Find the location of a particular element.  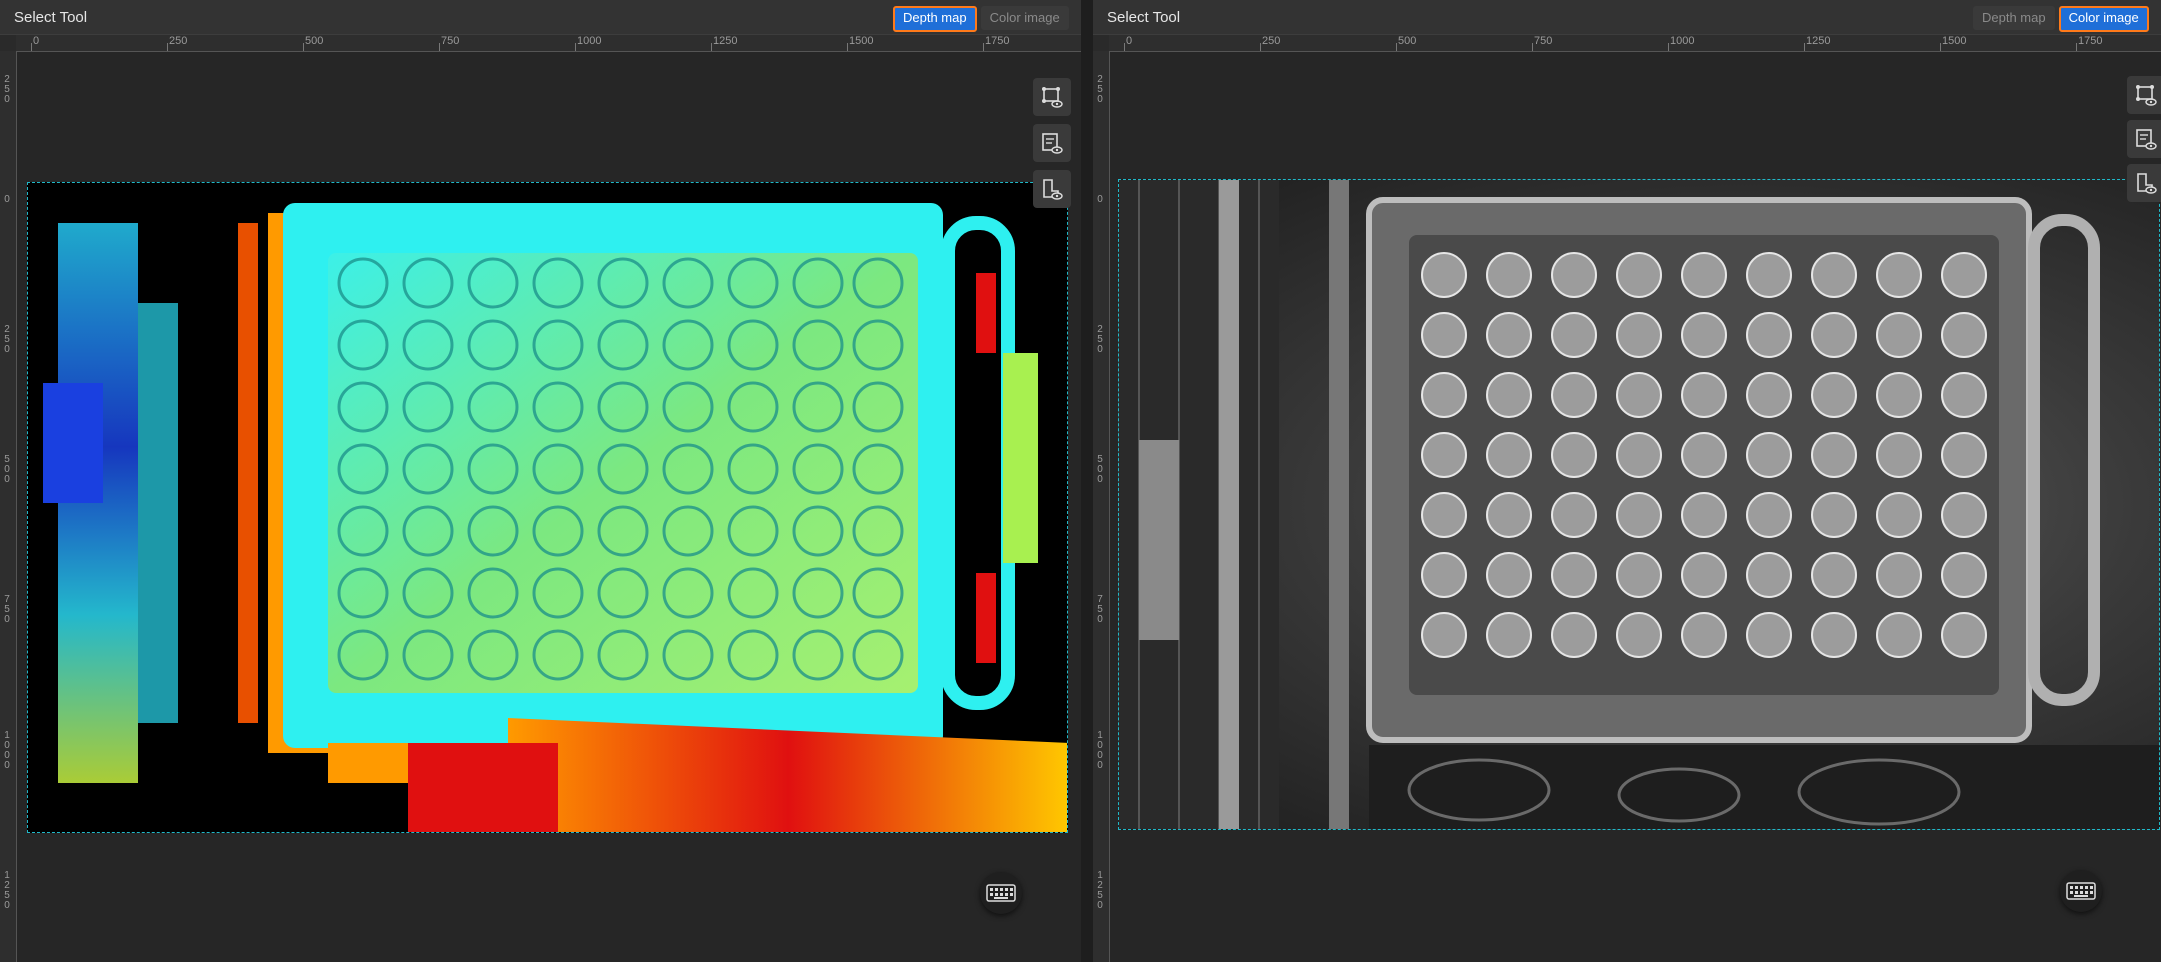

right-view-toggle: Depth map Color image is located at coordinates (2061, 19).